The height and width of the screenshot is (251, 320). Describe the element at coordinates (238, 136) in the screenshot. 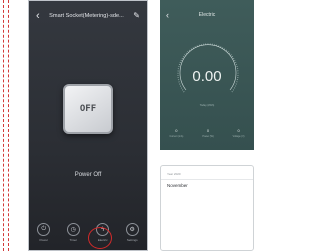

I see `stat-label: Voltage (V)` at that location.